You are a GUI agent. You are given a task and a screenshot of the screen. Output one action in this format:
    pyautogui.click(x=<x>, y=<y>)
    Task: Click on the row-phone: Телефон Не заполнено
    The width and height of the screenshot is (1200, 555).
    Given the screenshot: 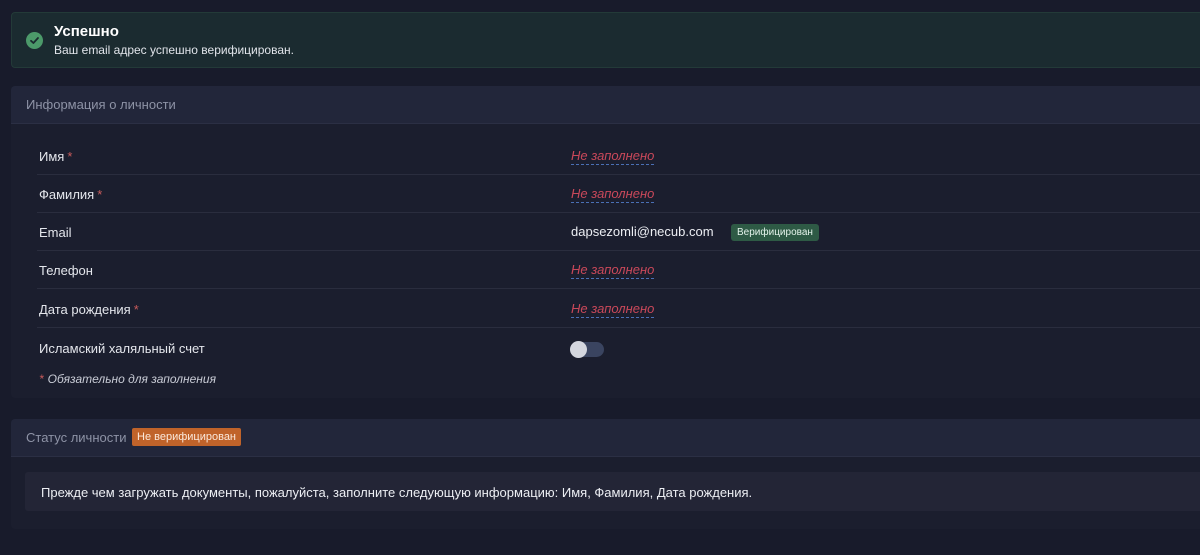 What is the action you would take?
    pyautogui.click(x=618, y=270)
    